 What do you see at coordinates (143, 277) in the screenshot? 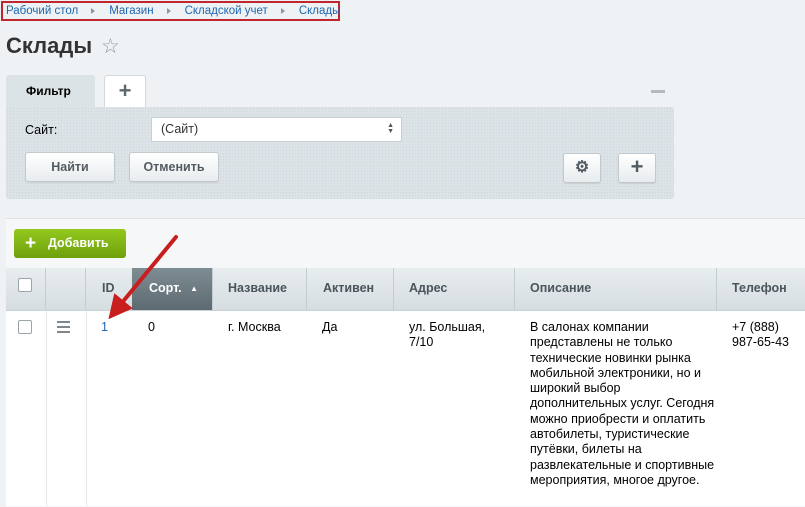
I see `annotation-arrow-icon` at bounding box center [143, 277].